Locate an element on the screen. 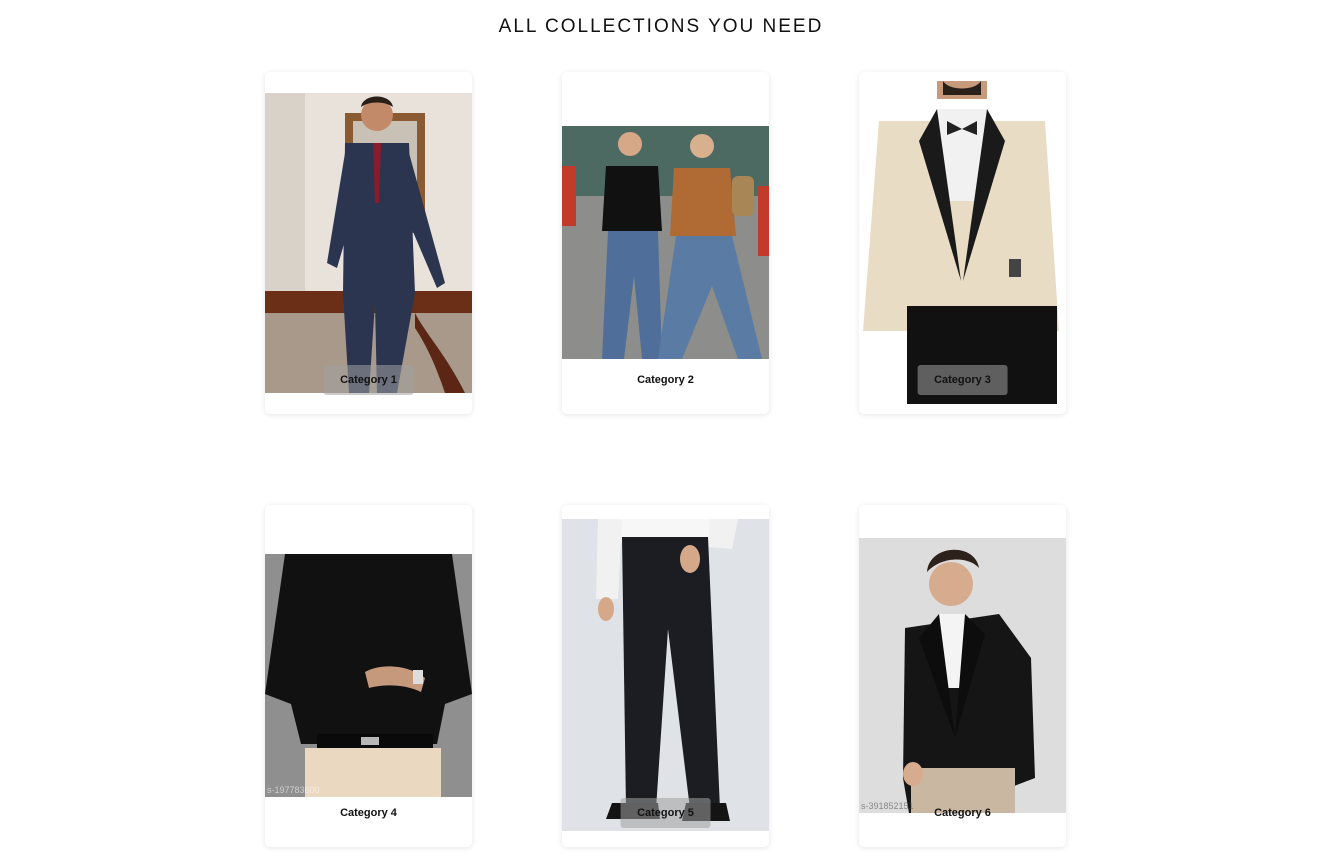  category-5-photo is located at coordinates (665, 675).